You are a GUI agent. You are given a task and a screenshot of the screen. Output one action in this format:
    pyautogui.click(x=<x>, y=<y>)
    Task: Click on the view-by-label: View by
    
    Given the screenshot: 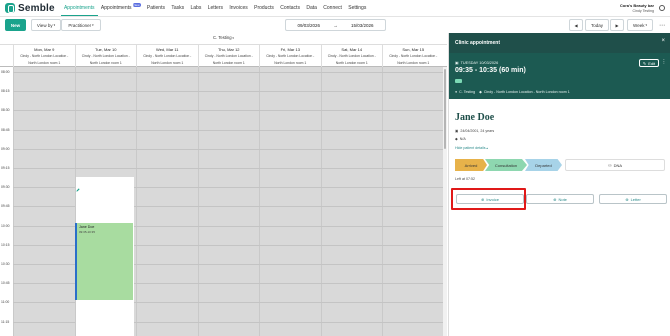 What is the action you would take?
    pyautogui.click(x=44, y=25)
    